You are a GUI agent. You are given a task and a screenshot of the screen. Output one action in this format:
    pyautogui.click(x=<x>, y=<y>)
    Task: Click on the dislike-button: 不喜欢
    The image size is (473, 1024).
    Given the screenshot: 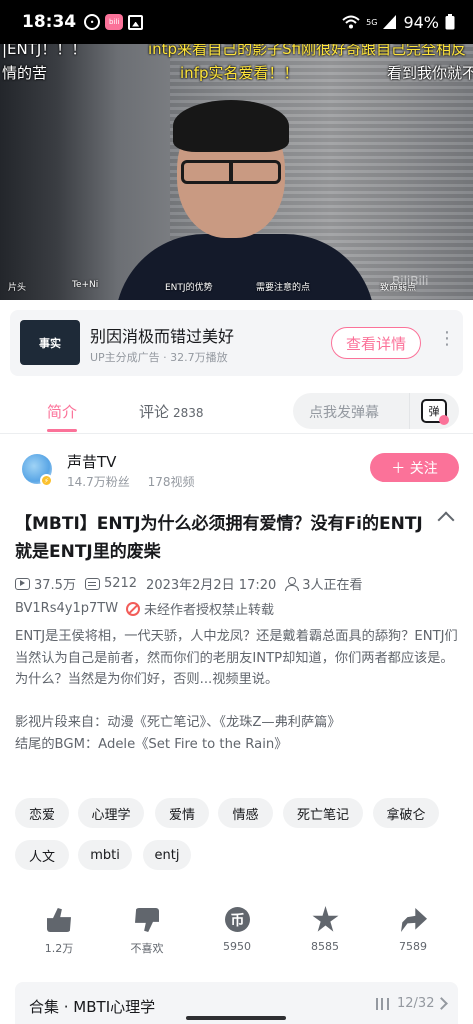 What is the action you would take?
    pyautogui.click(x=147, y=931)
    